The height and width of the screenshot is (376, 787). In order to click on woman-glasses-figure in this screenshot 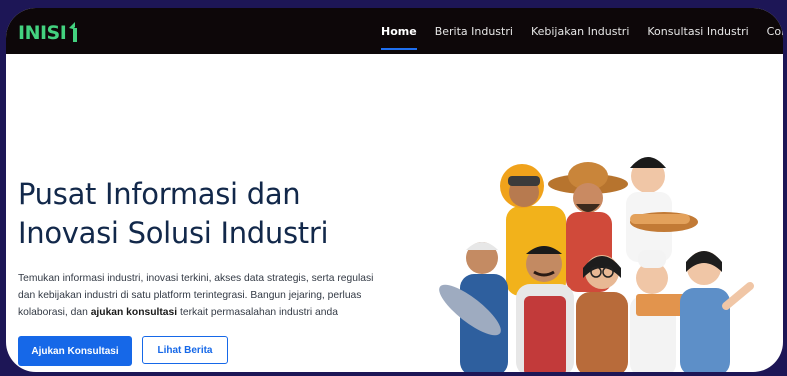, I will do `click(602, 313)`.